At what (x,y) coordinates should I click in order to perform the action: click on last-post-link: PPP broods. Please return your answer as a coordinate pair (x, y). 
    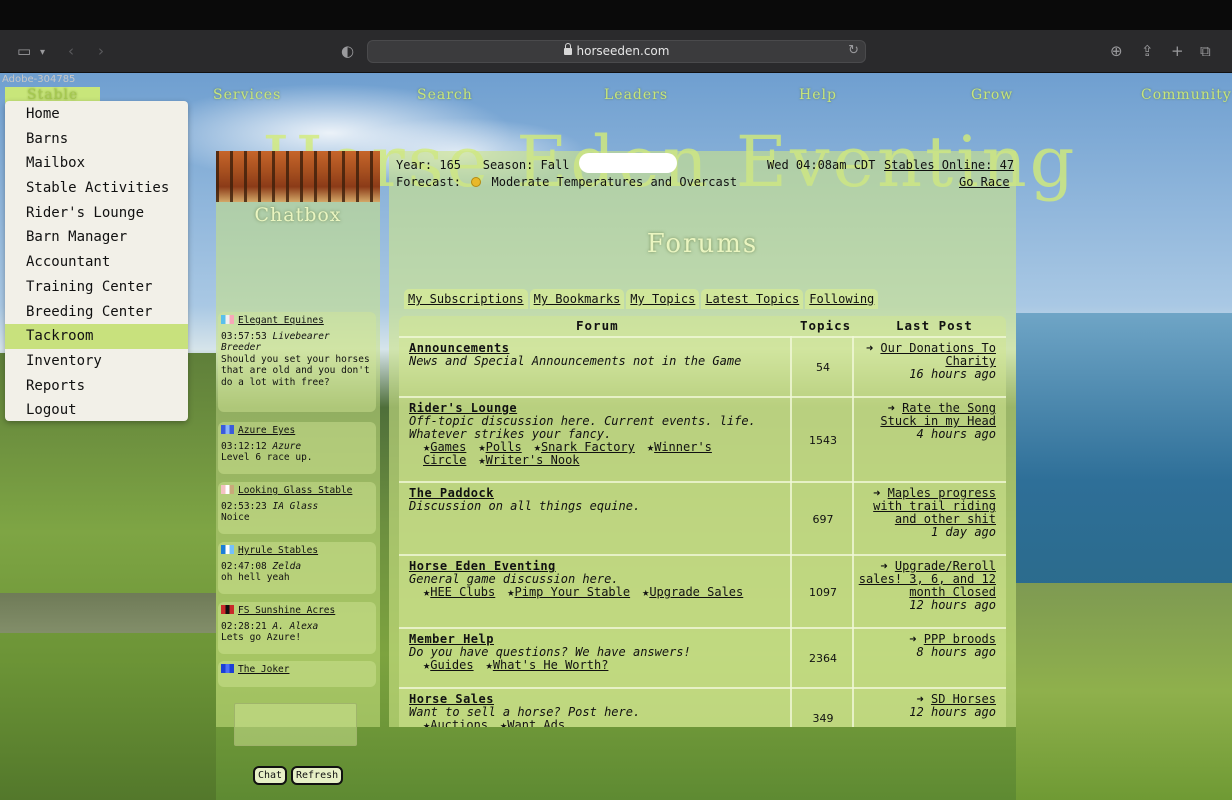
    Looking at the image, I should click on (960, 639).